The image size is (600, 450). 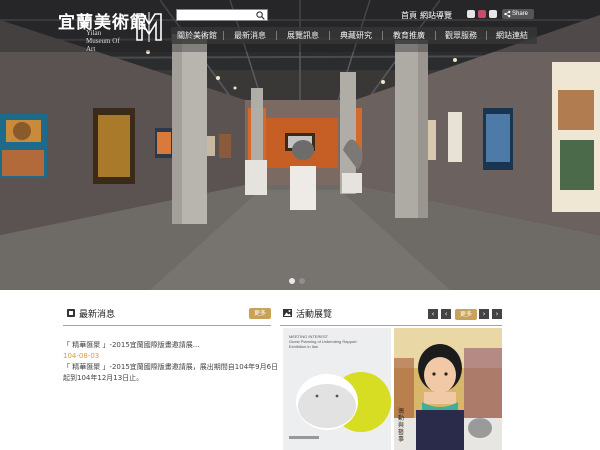 What do you see at coordinates (303, 35) in the screenshot?
I see `nav-item-exhibitions: 展覽訊息` at bounding box center [303, 35].